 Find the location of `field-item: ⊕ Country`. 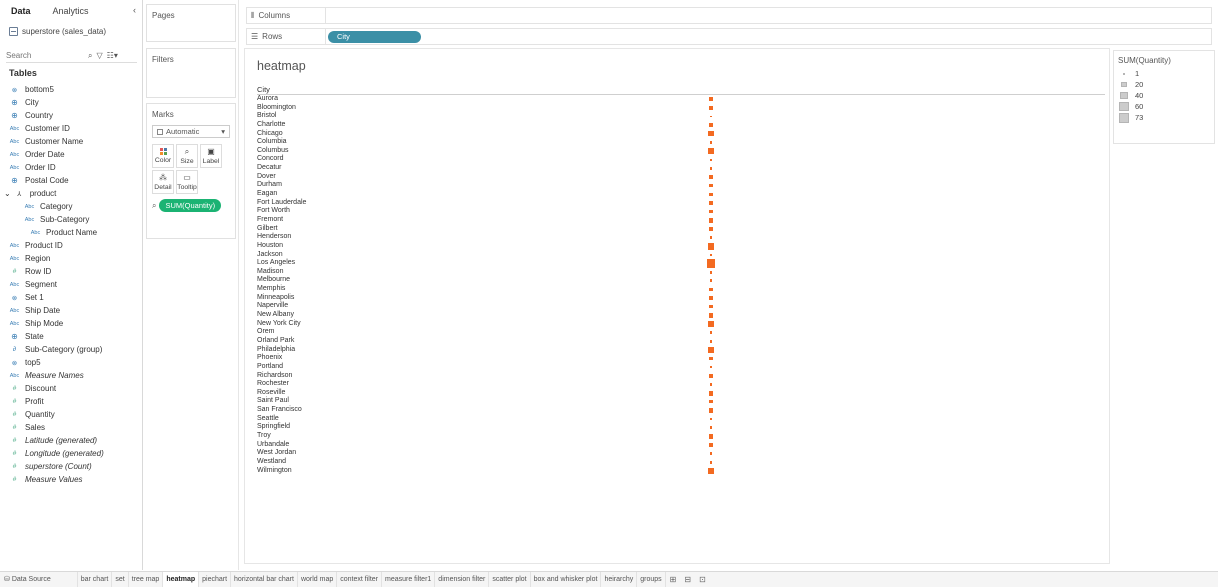

field-item: ⊕ Country is located at coordinates (71, 115).